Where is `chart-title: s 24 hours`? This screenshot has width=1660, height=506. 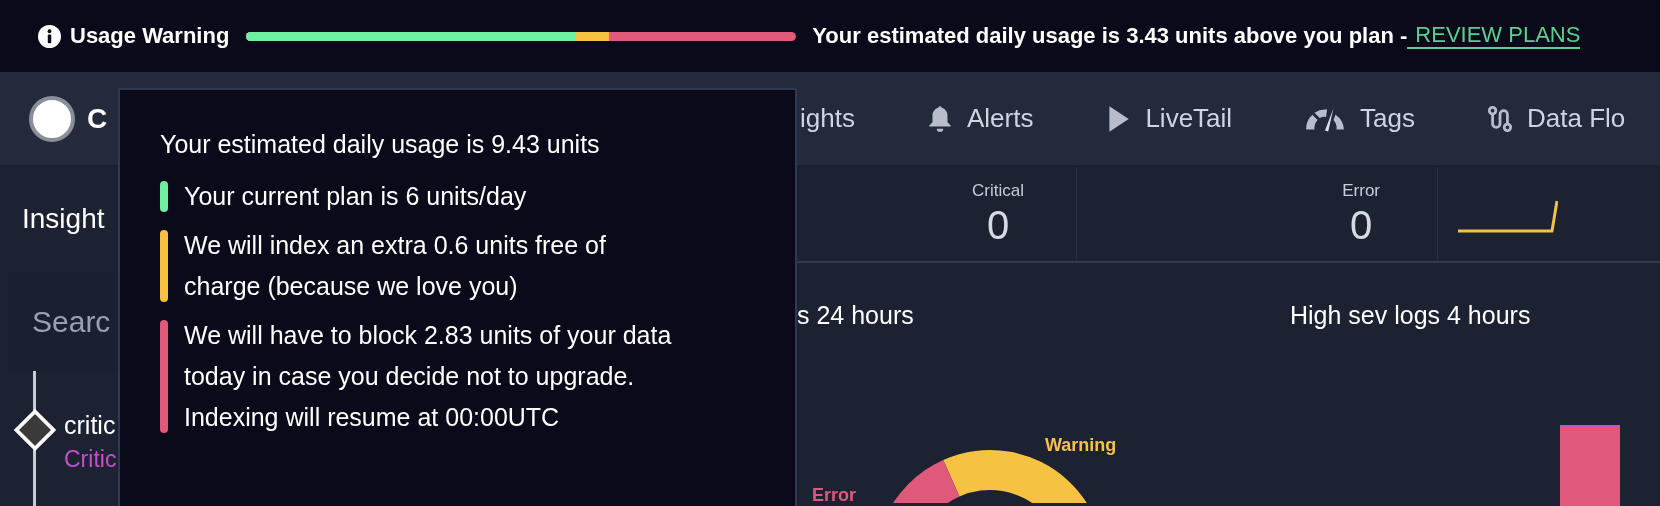
chart-title: s 24 hours is located at coordinates (856, 315).